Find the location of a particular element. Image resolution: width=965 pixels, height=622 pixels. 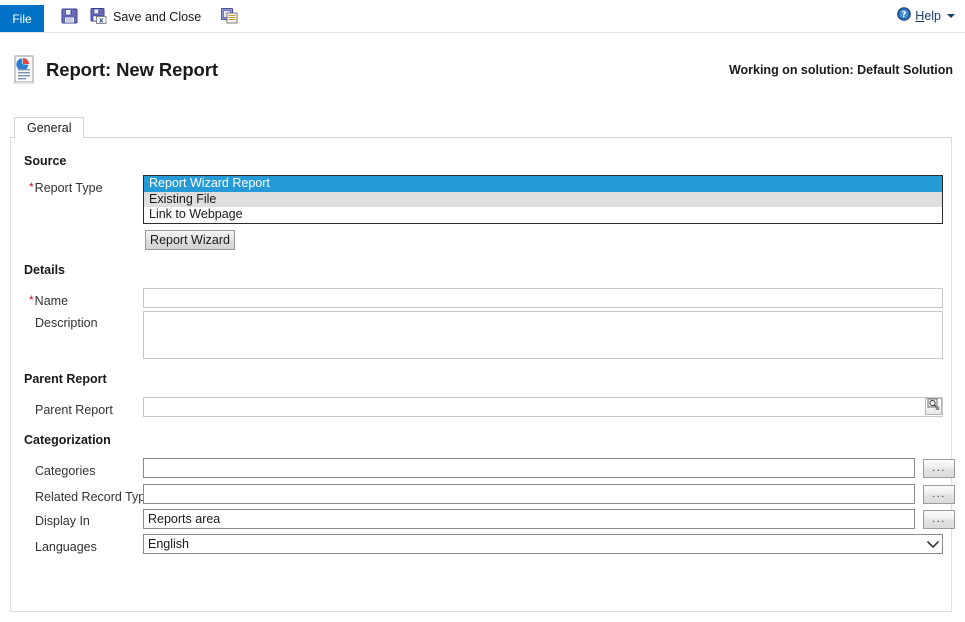

listbox-option-link-to-webpage: Link to Webpage is located at coordinates (543, 215).